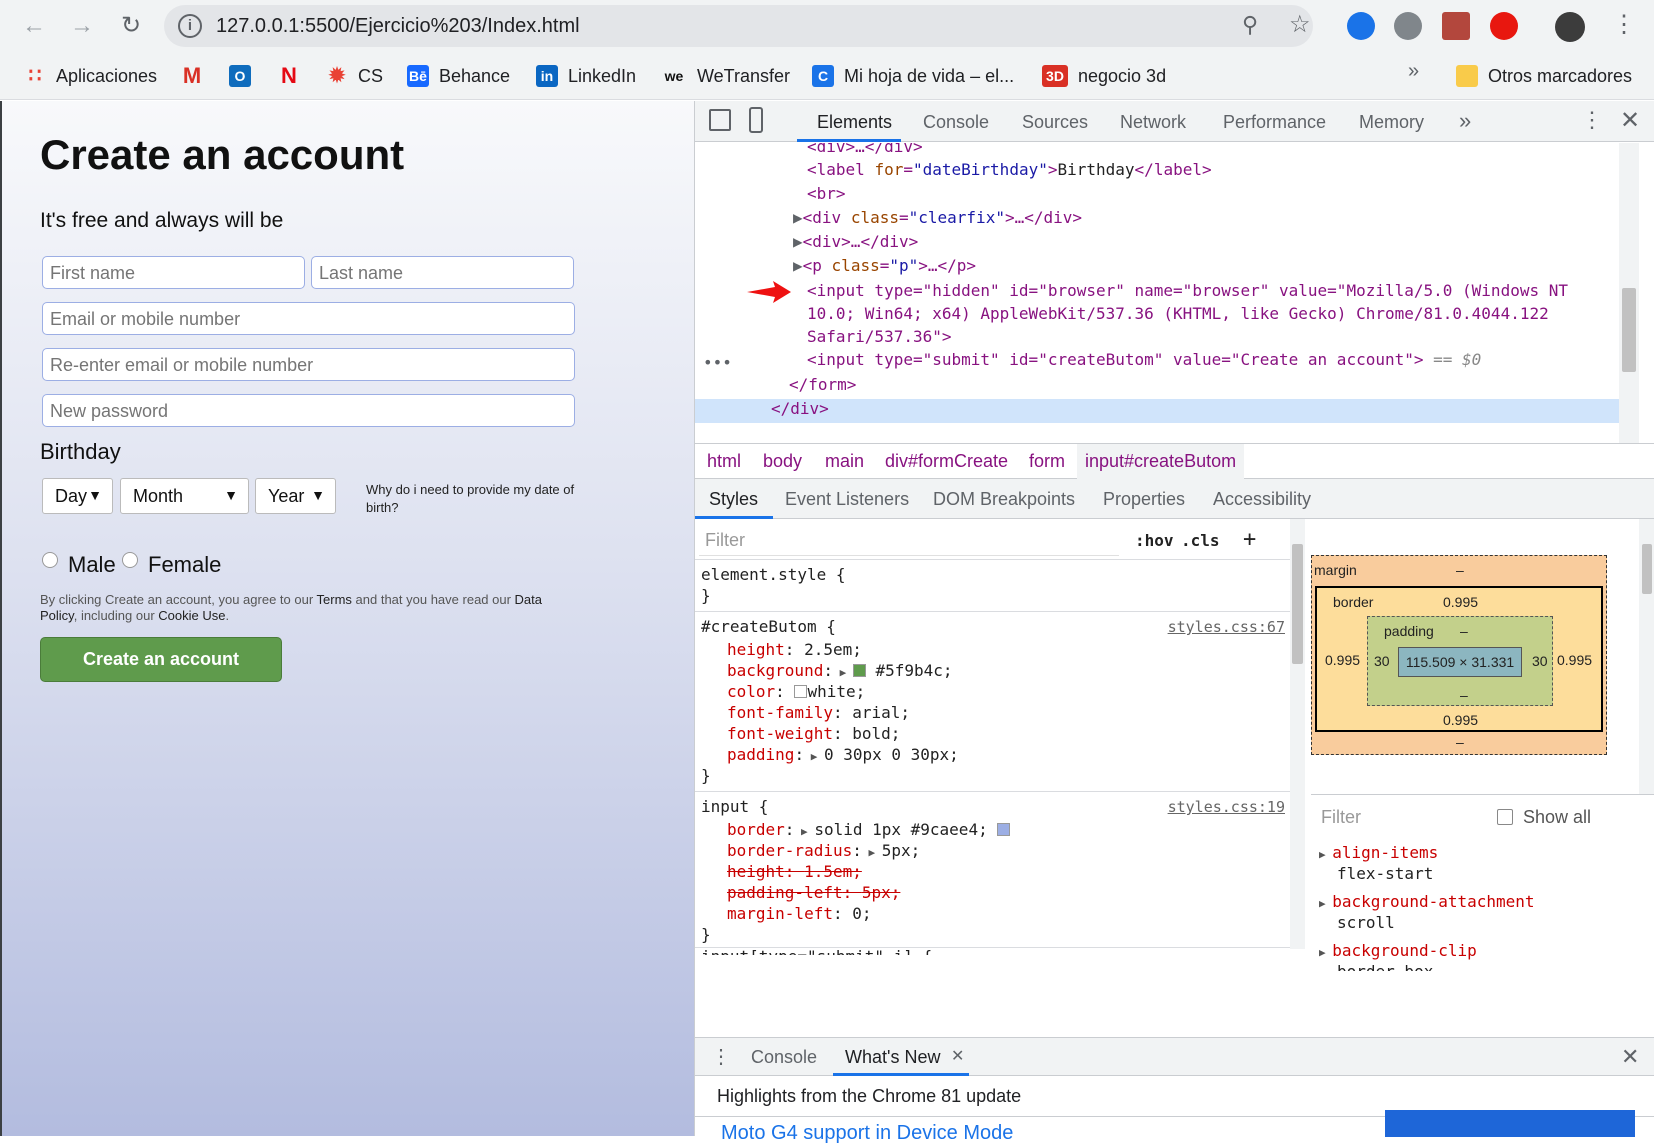  I want to click on content-box: 115.509 × 31.331, so click(1460, 662).